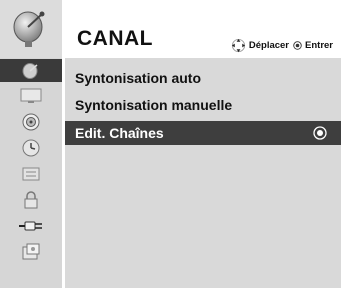 The width and height of the screenshot is (341, 288). What do you see at coordinates (319, 45) in the screenshot?
I see `help-enter-label: Entrer` at bounding box center [319, 45].